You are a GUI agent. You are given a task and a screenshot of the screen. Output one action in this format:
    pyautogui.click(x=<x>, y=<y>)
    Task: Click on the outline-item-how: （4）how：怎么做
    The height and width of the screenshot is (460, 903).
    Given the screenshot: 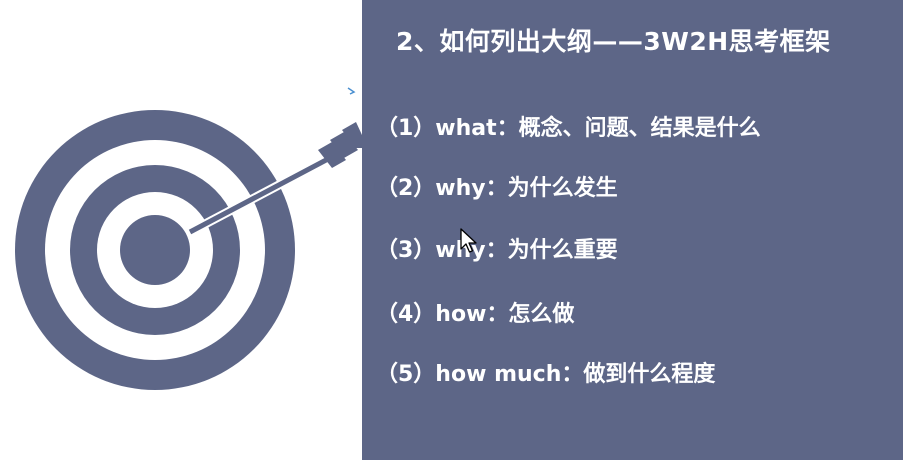 What is the action you would take?
    pyautogui.click(x=475, y=314)
    